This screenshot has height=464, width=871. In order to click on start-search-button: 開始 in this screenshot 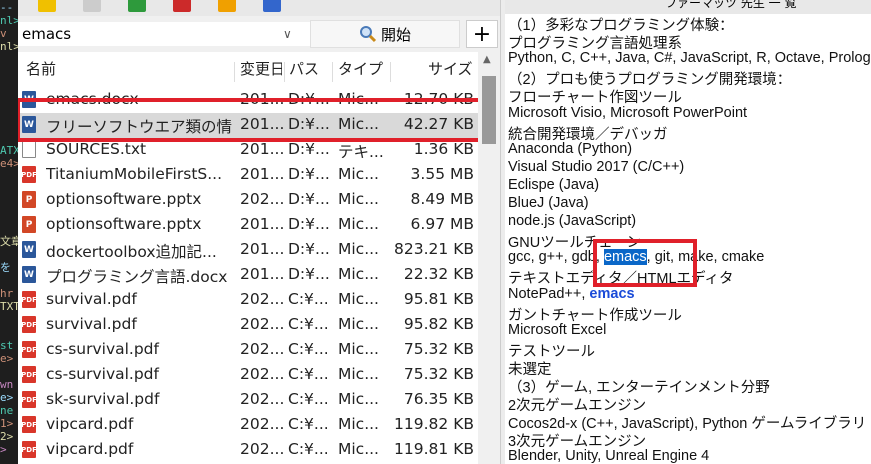, I will do `click(385, 34)`.